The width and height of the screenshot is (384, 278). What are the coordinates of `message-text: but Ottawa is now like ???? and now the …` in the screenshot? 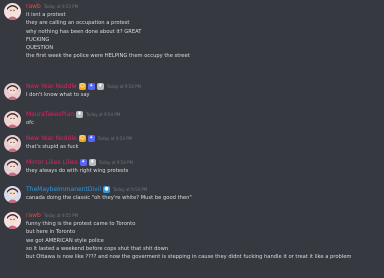 It's located at (189, 257).